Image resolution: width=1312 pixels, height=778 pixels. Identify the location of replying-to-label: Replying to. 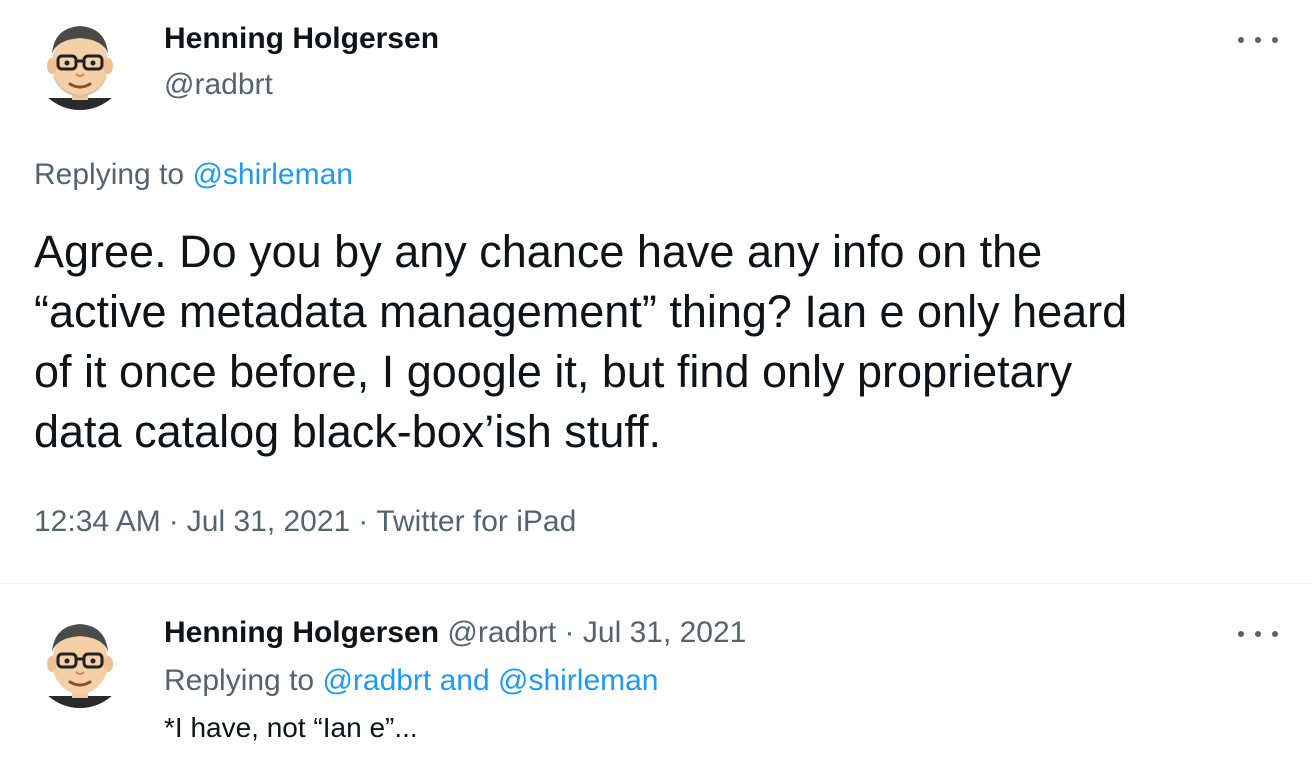
(109, 174).